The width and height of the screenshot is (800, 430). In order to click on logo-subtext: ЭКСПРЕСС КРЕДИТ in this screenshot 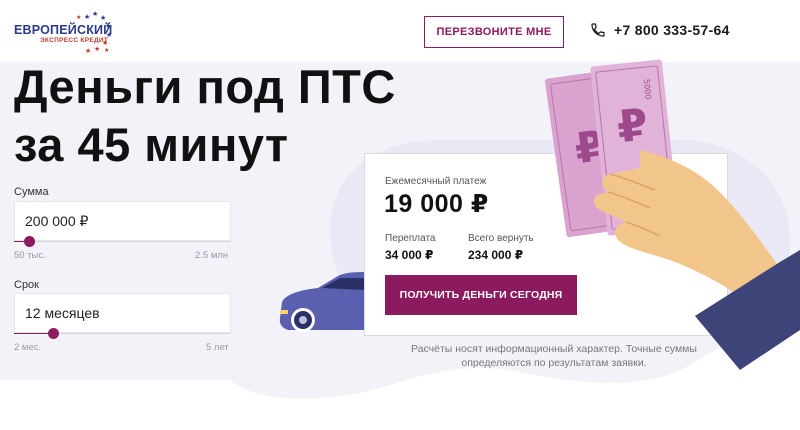, I will do `click(74, 40)`.